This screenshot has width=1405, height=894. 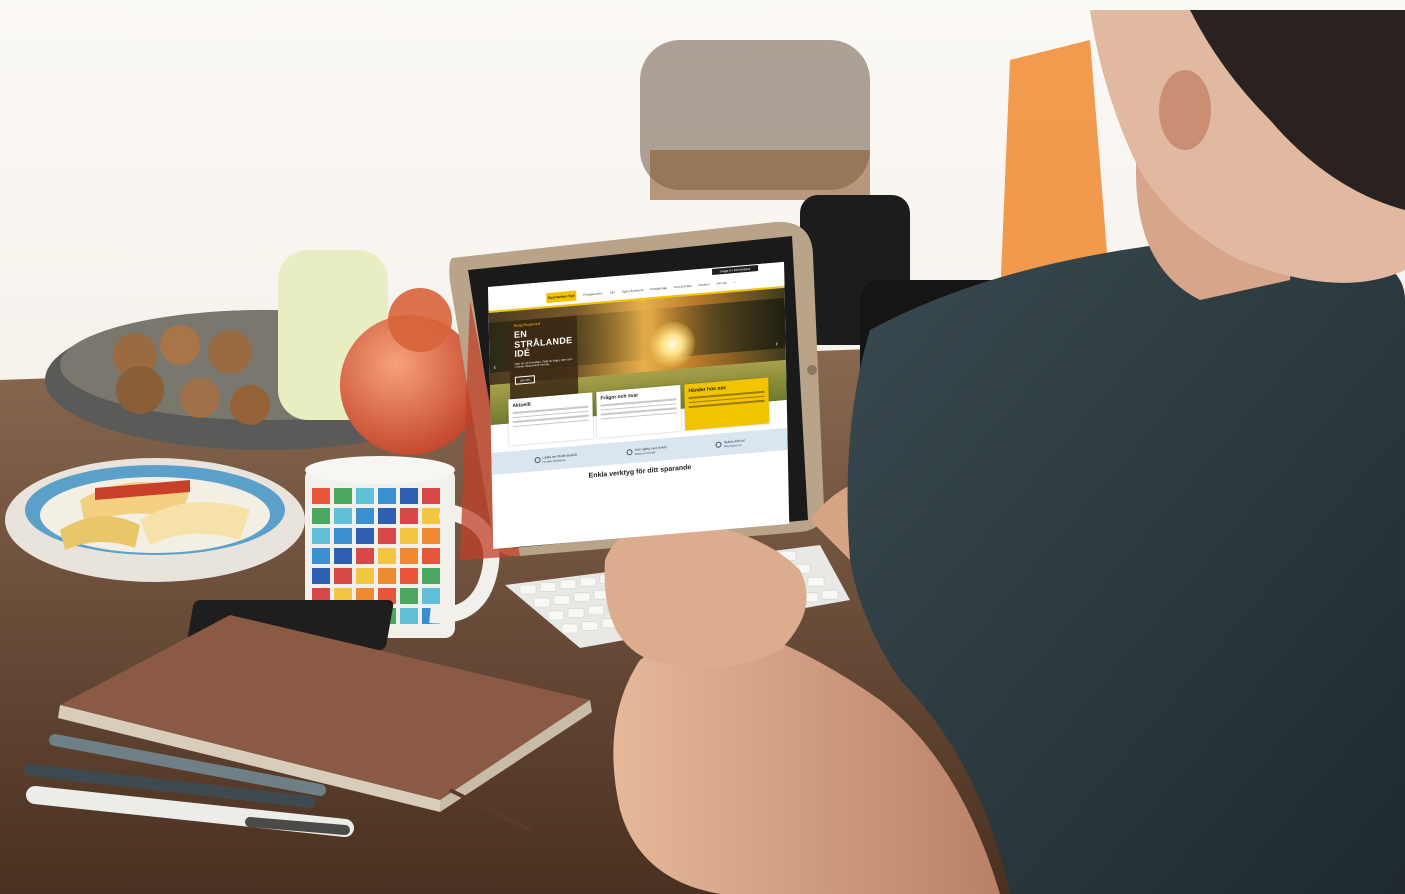 What do you see at coordinates (718, 444) in the screenshot?
I see `phone-icon` at bounding box center [718, 444].